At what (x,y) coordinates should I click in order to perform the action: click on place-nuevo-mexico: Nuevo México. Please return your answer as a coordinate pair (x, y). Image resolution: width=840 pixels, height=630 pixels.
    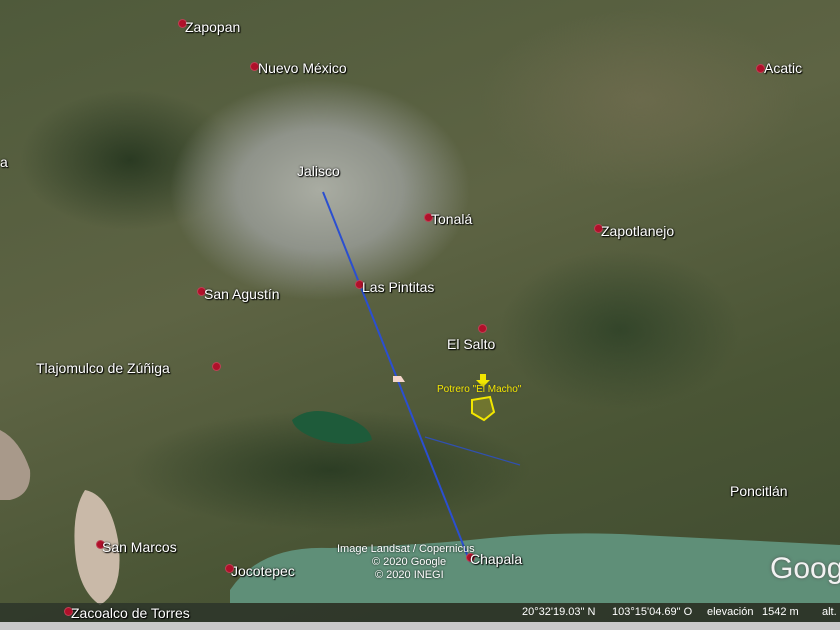
    Looking at the image, I should click on (302, 68).